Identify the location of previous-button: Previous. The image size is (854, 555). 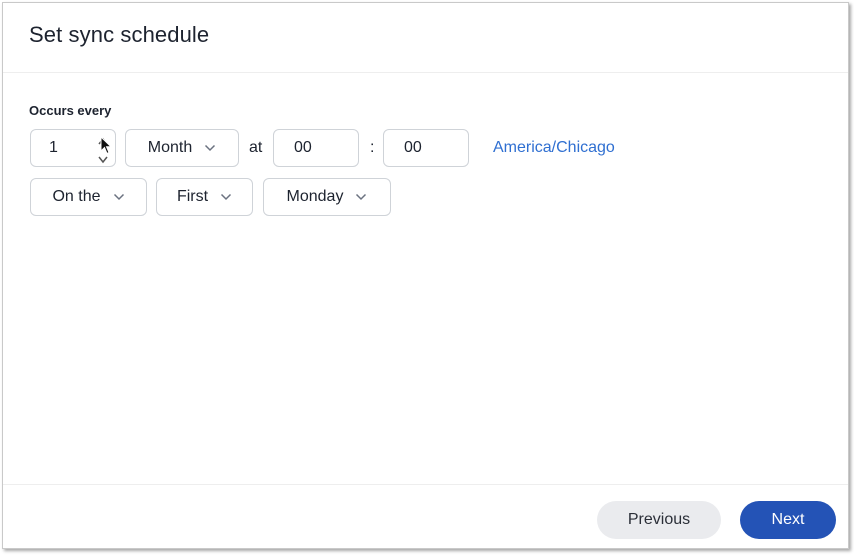
(659, 520).